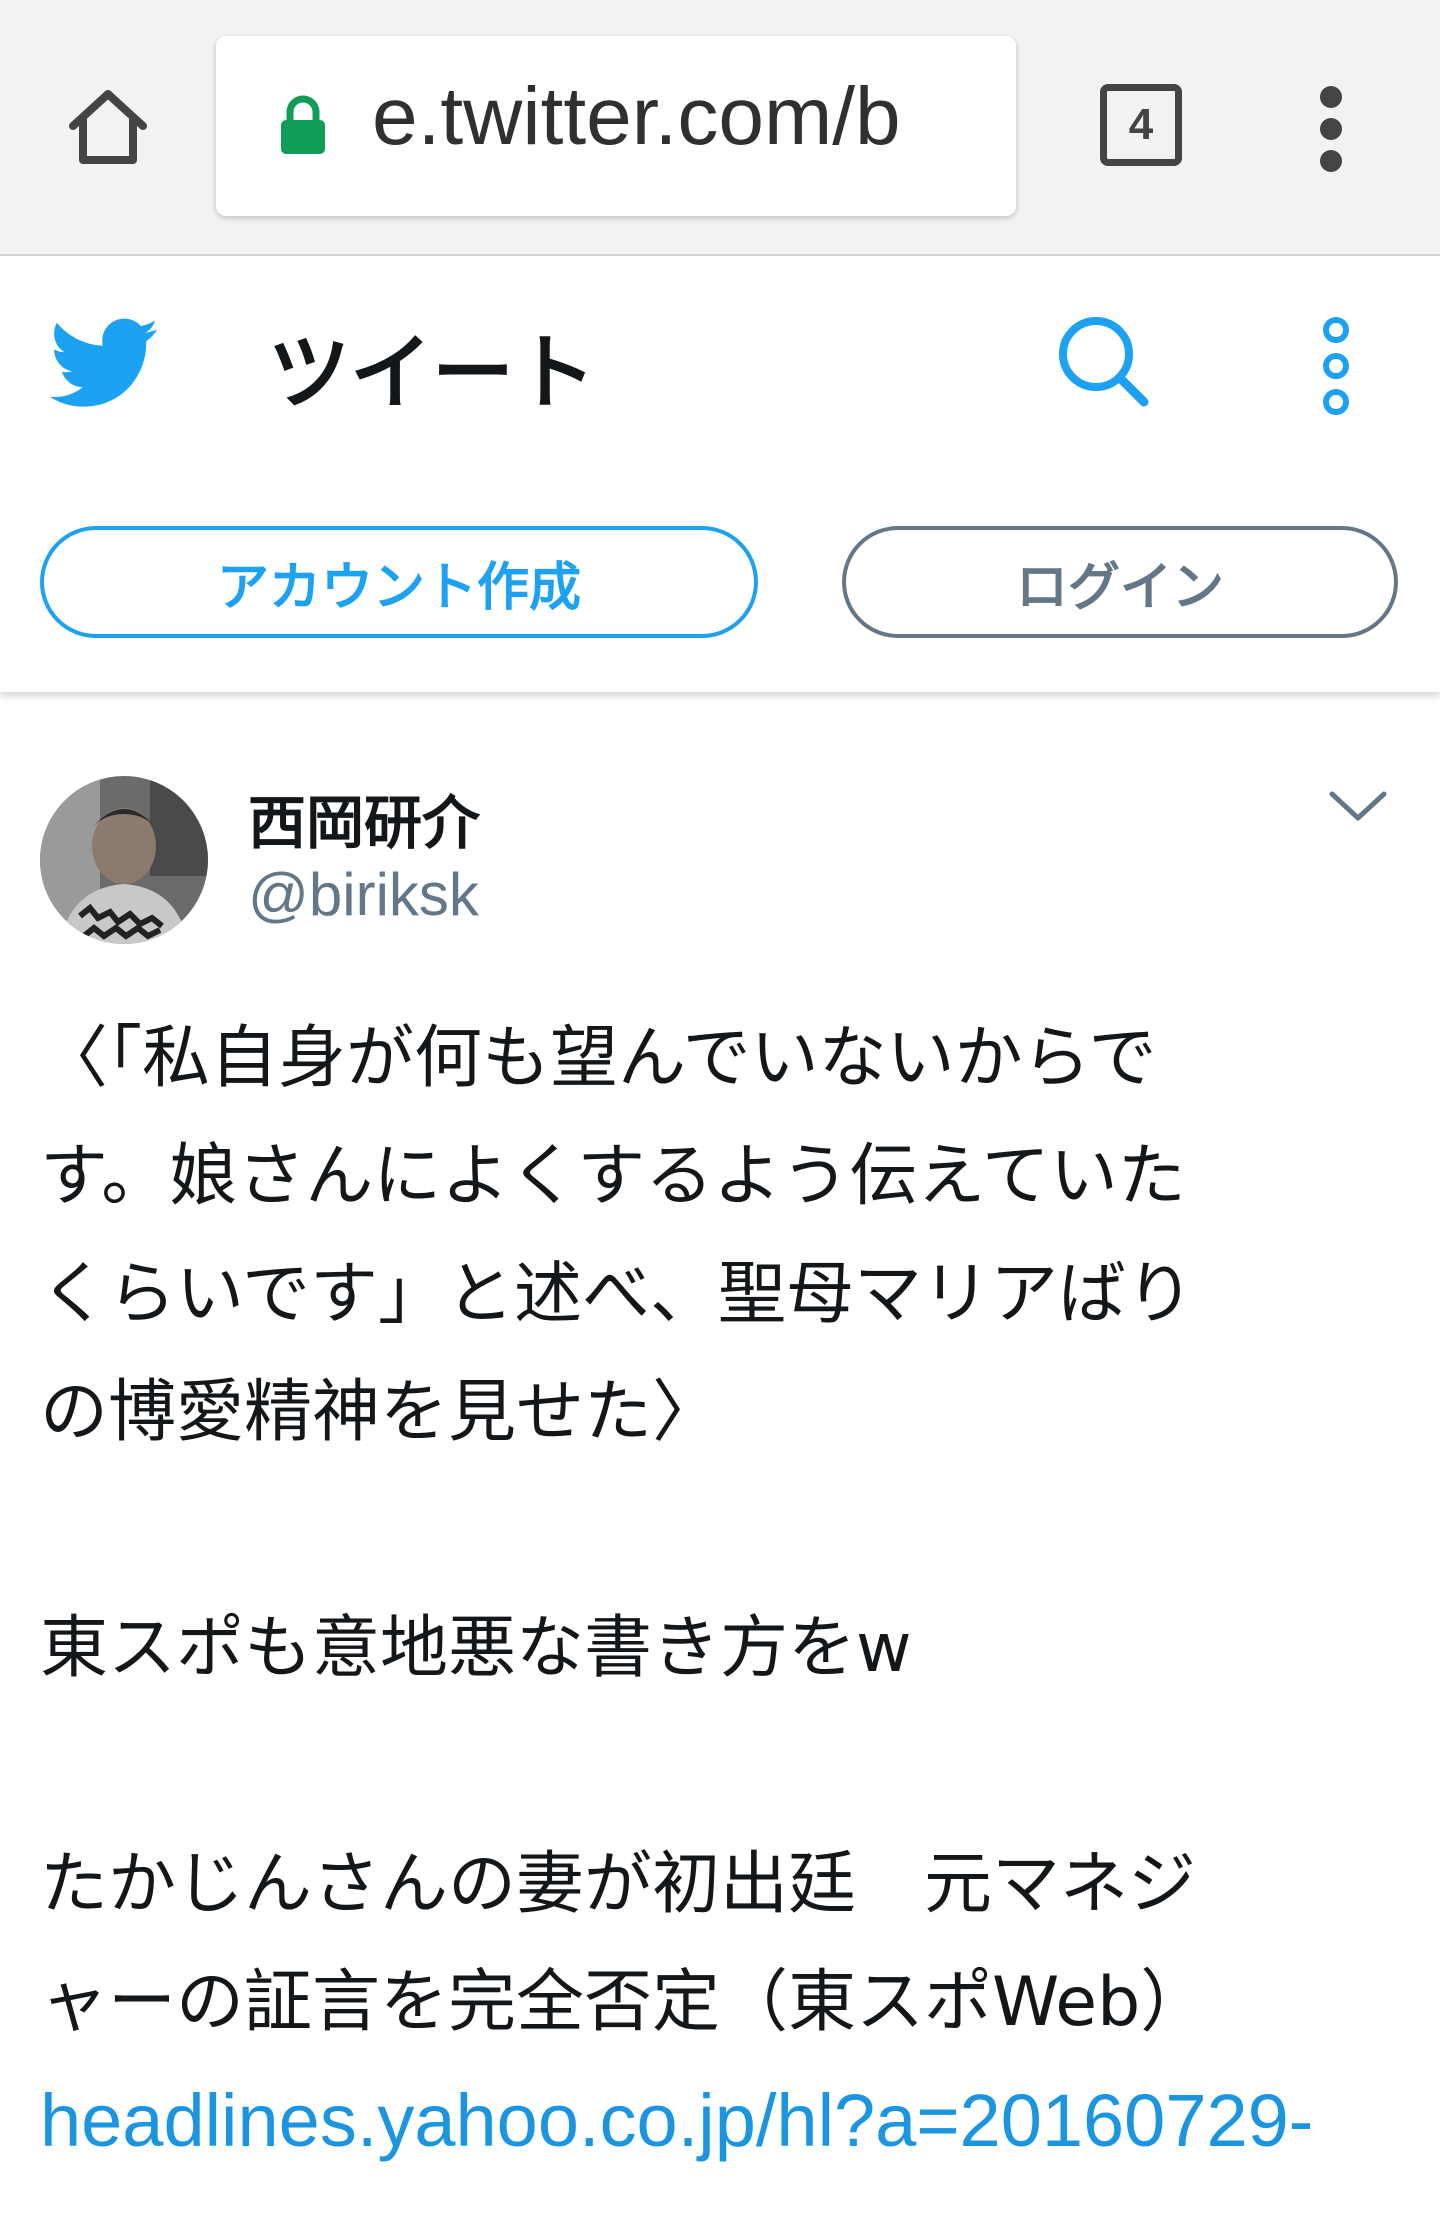 This screenshot has height=2236, width=1440. I want to click on tweet-line: 〈「私自身が何も望んでいないからで, so click(598, 1058).